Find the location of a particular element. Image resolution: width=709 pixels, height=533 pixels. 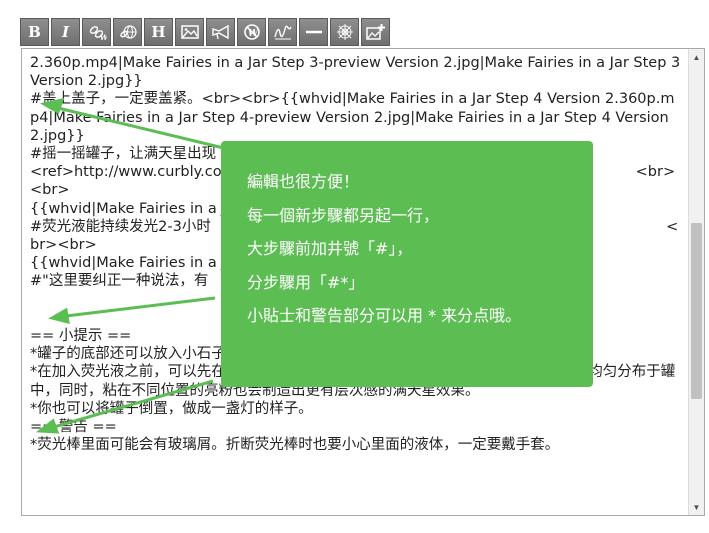

spider-web-button is located at coordinates (344, 32).